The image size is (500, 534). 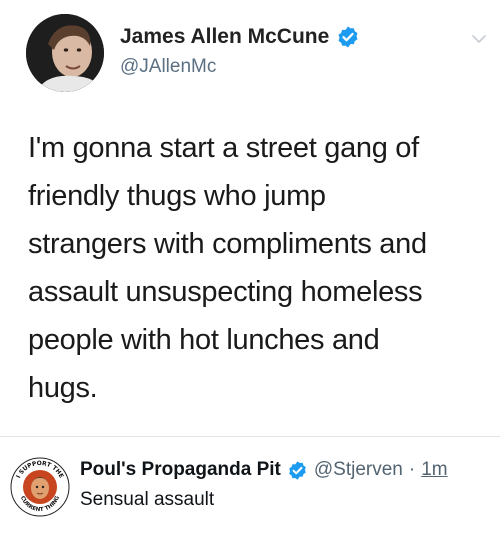 I want to click on tweet-line: friendly thugs who jump, so click(x=177, y=196).